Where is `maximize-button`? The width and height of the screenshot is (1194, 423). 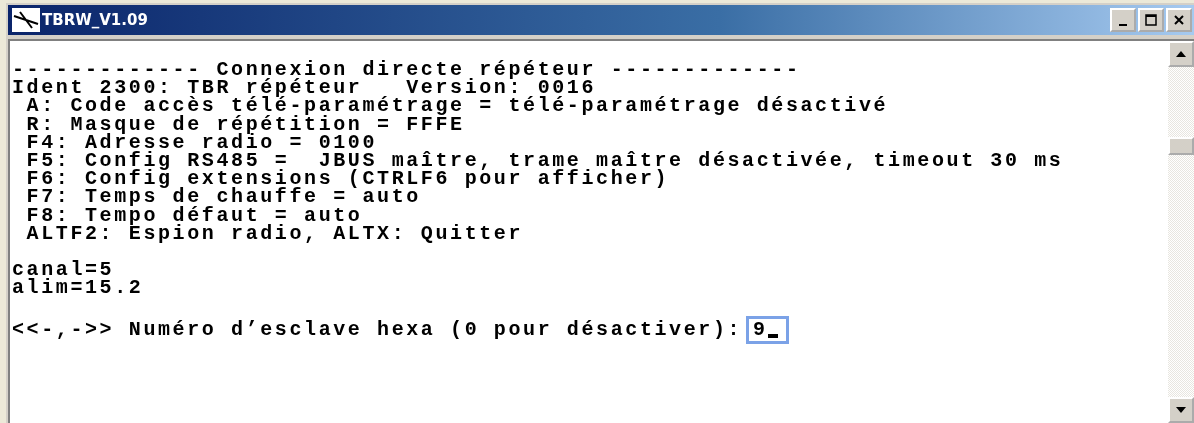
maximize-button is located at coordinates (1151, 20).